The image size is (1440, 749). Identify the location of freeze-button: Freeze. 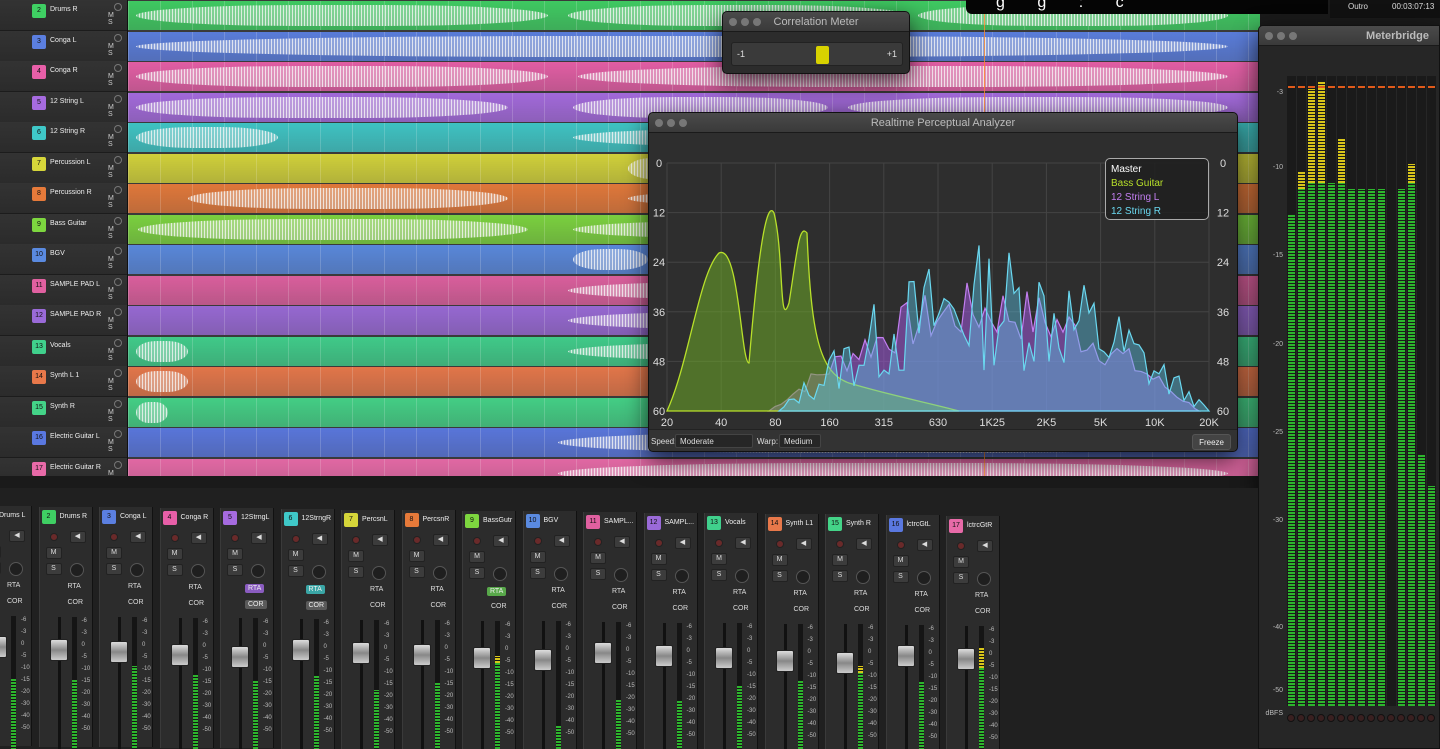
(1211, 442).